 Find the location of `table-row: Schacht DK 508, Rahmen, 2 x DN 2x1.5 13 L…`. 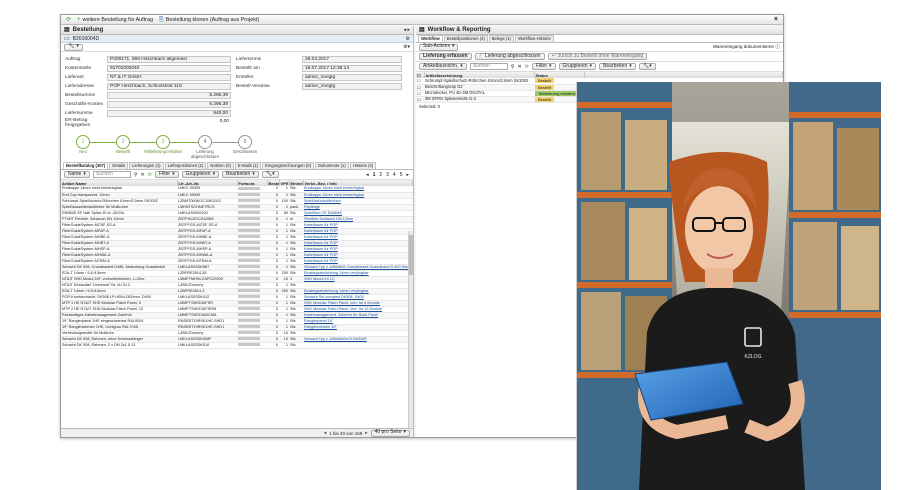

table-row: Schacht DK 508, Rahmen, 2 x DN 2x1.5 13 L… is located at coordinates (237, 345).